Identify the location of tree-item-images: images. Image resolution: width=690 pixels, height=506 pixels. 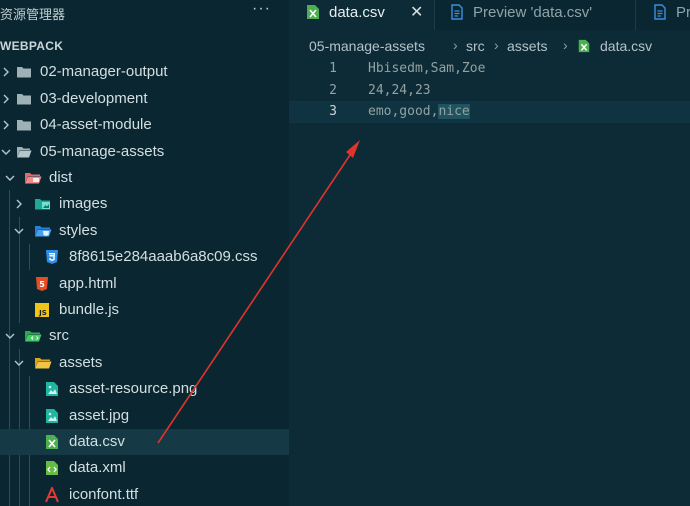
(144, 204).